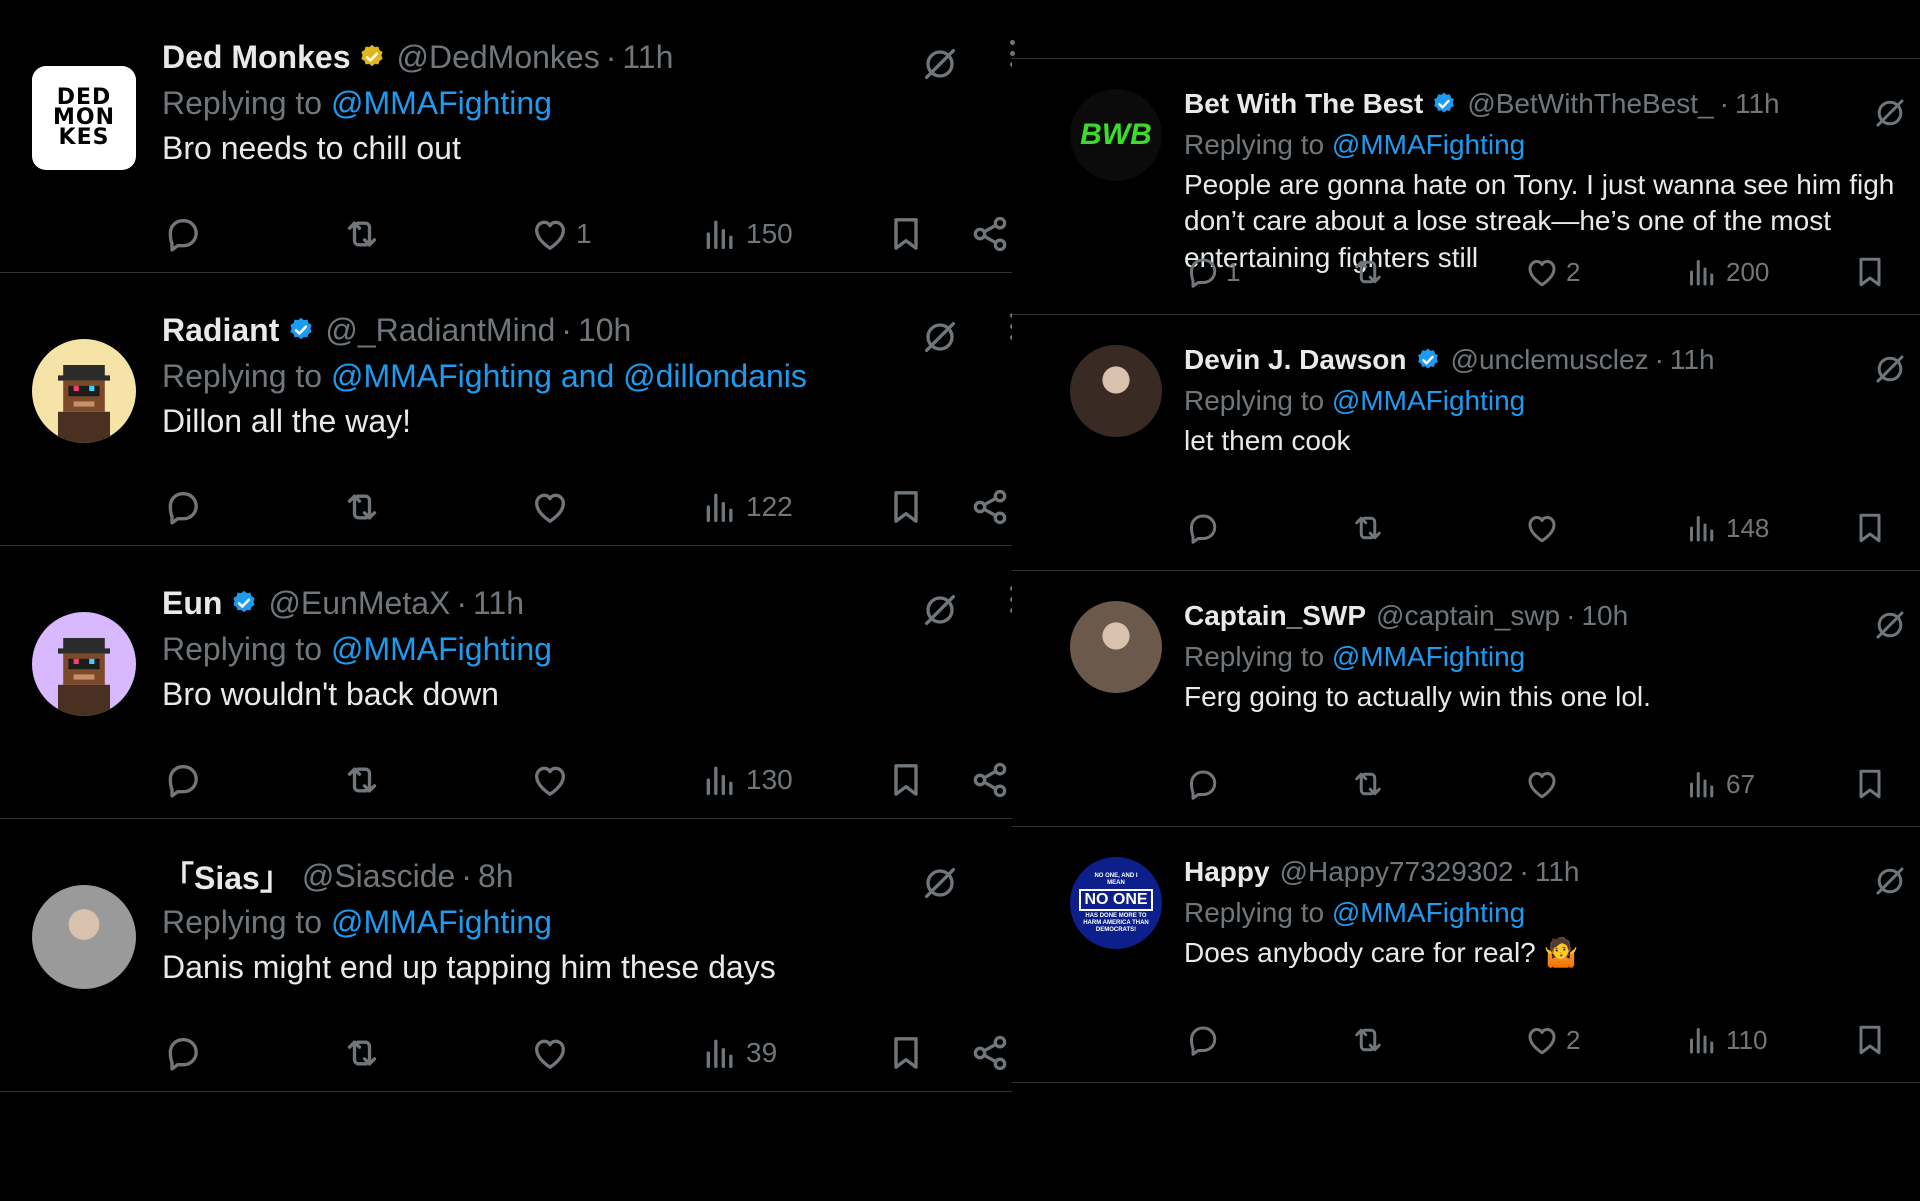  I want to click on user-handle: @DedMonkes, so click(497, 57).